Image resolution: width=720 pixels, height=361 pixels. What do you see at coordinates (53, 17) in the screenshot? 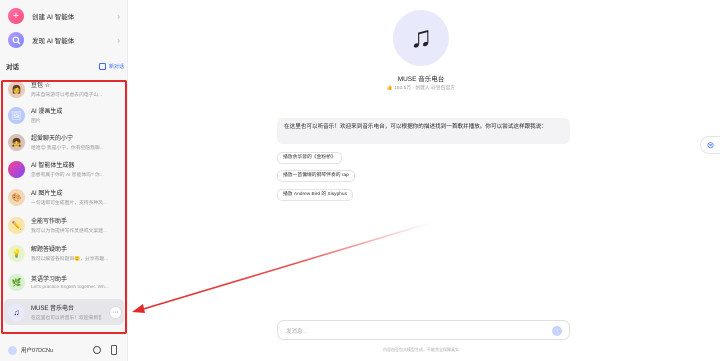
I see `create-agent-label: 创建 AI 智能体` at bounding box center [53, 17].